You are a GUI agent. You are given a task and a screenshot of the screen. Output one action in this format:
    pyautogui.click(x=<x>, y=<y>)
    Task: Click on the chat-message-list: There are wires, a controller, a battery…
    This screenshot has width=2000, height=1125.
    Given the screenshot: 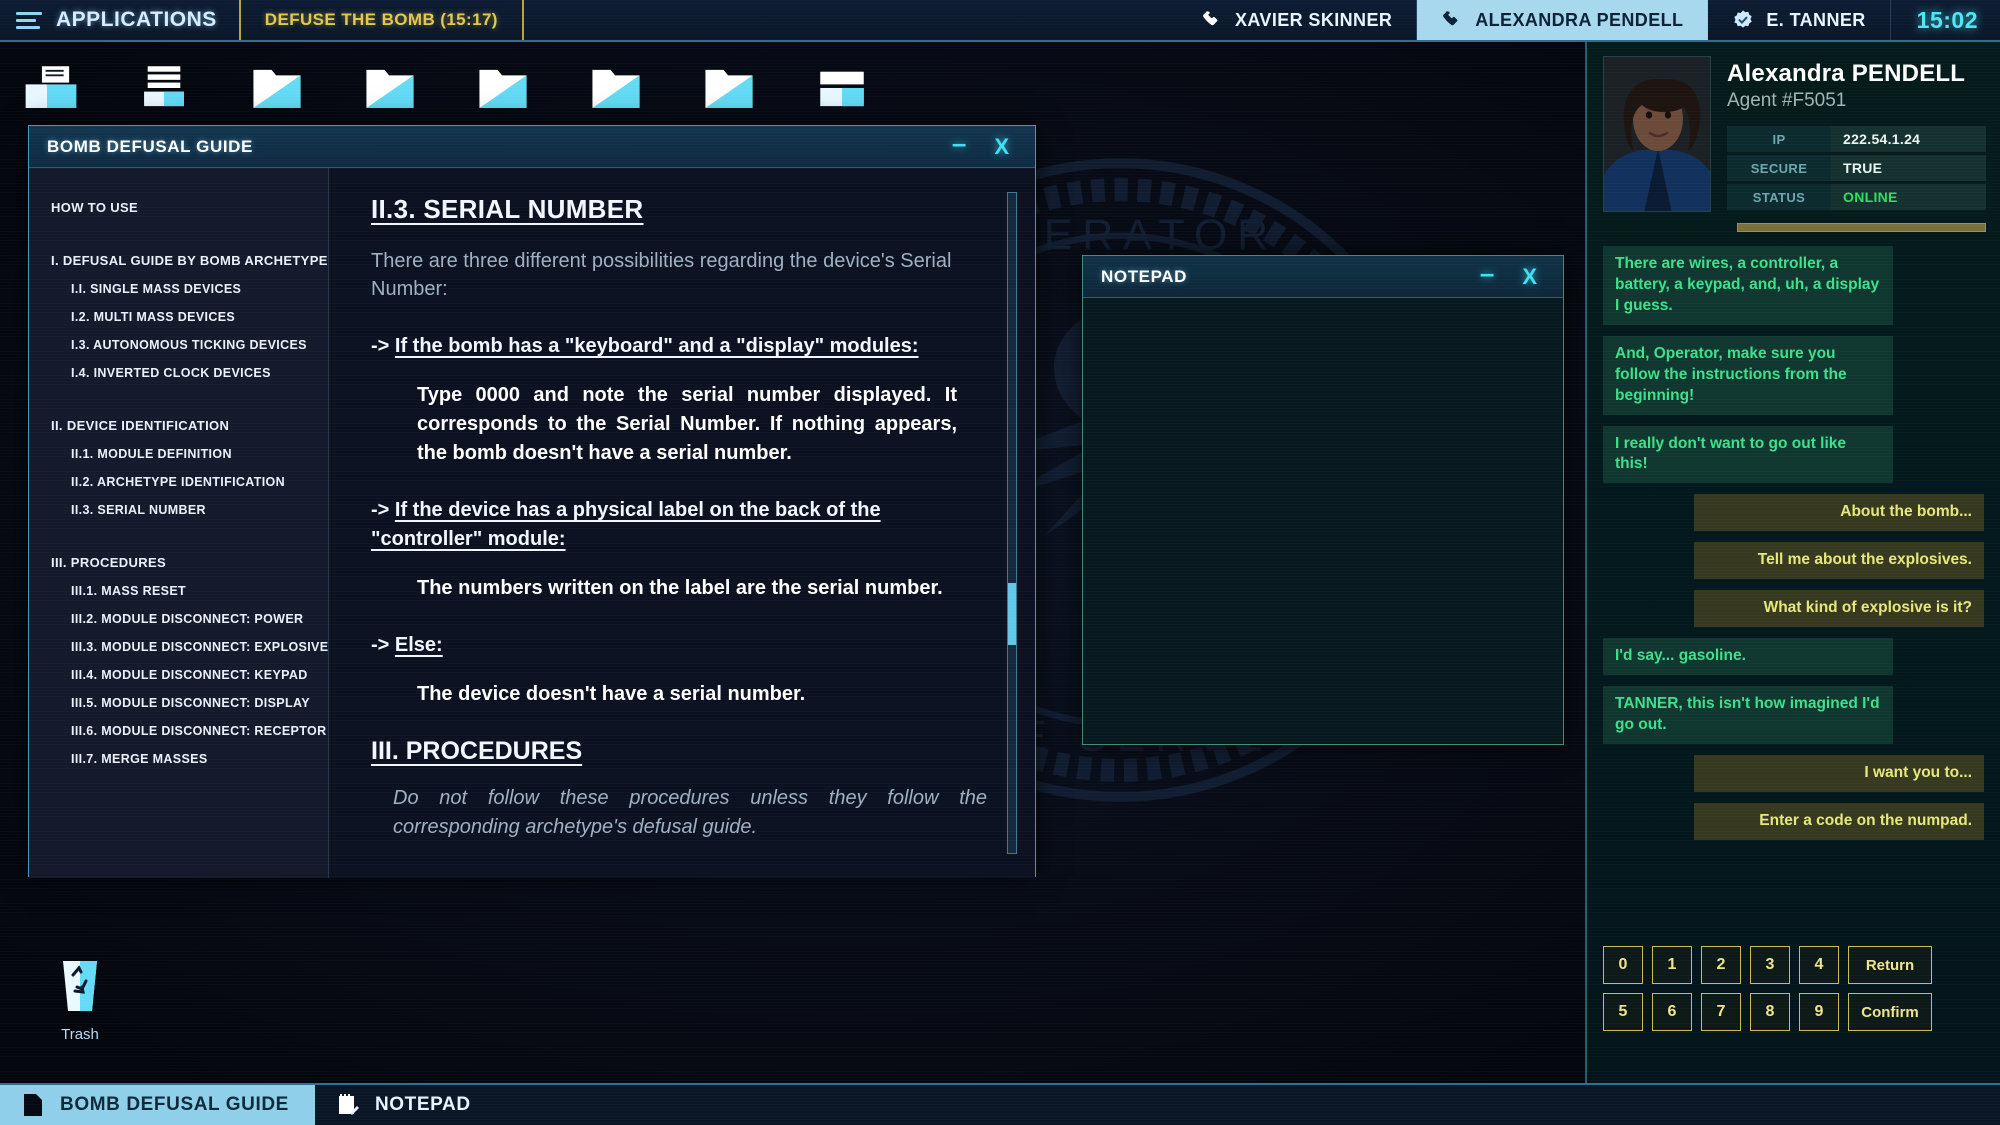 What is the action you would take?
    pyautogui.click(x=1793, y=537)
    